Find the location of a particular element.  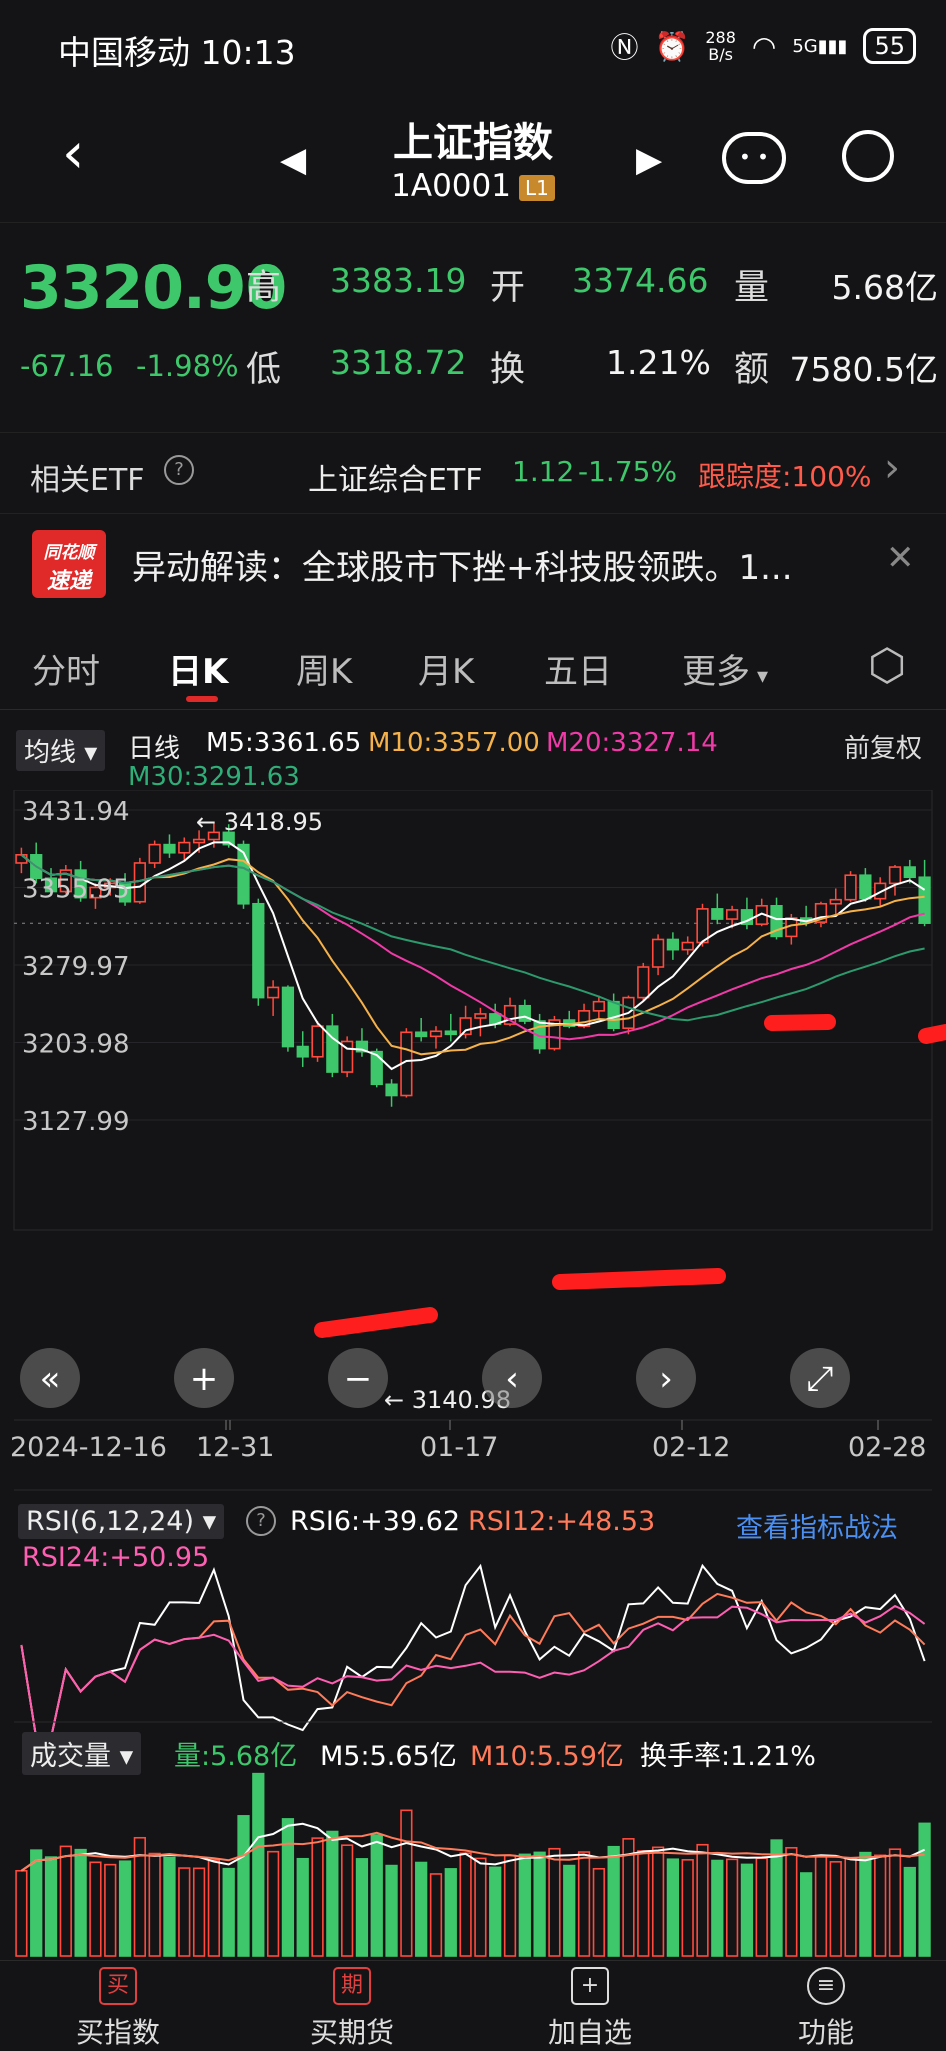

scroll-right-icon: › is located at coordinates (666, 1378).